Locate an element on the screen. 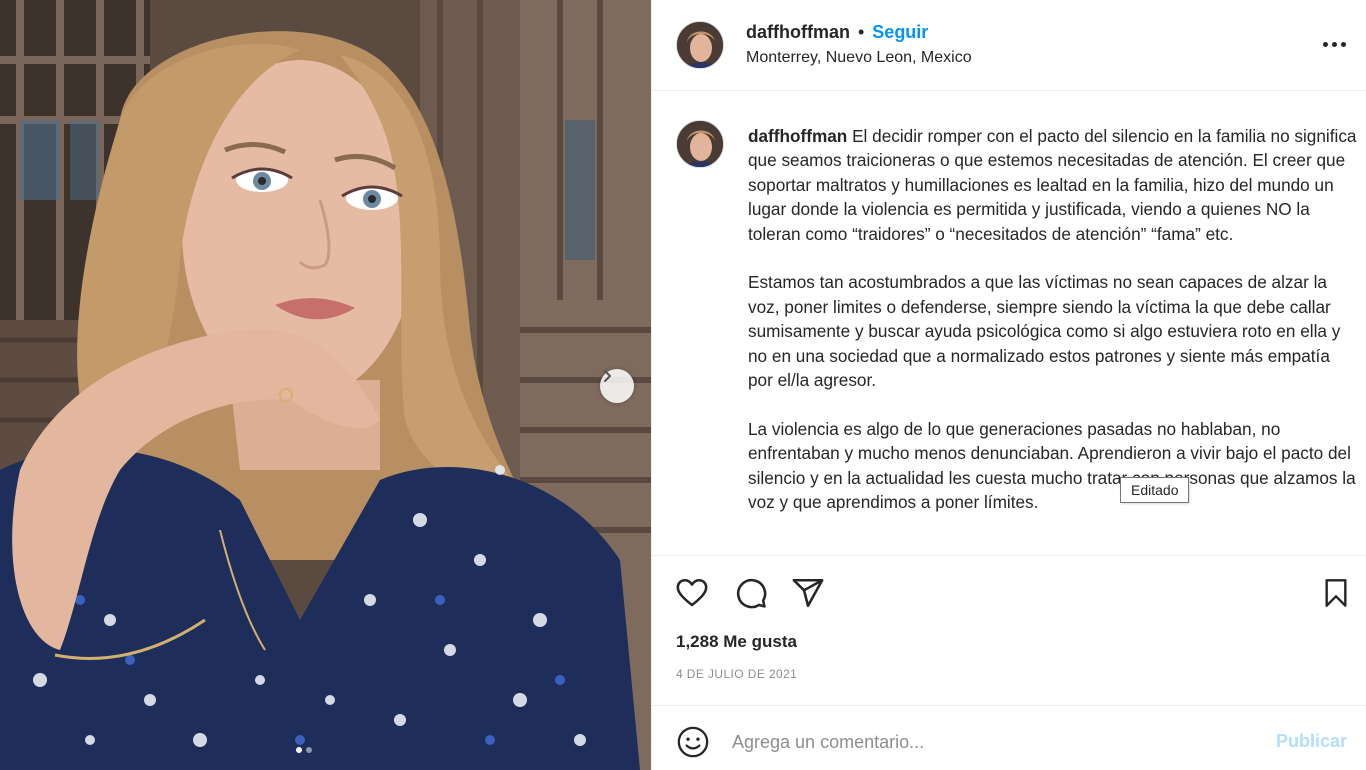 This screenshot has height=770, width=1366. smiley-icon is located at coordinates (693, 742).